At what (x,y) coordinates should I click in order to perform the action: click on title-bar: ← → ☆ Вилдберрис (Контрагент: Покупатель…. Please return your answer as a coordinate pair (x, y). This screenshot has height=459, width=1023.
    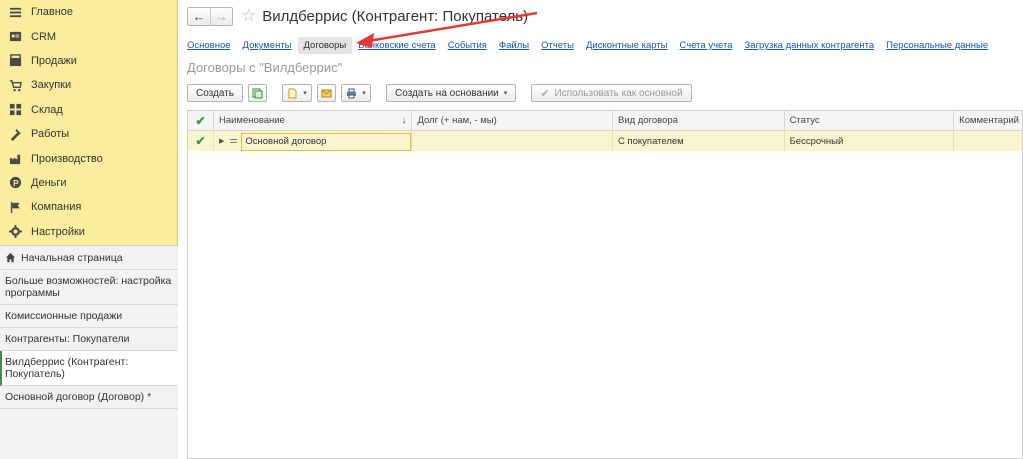
    Looking at the image, I should click on (357, 16).